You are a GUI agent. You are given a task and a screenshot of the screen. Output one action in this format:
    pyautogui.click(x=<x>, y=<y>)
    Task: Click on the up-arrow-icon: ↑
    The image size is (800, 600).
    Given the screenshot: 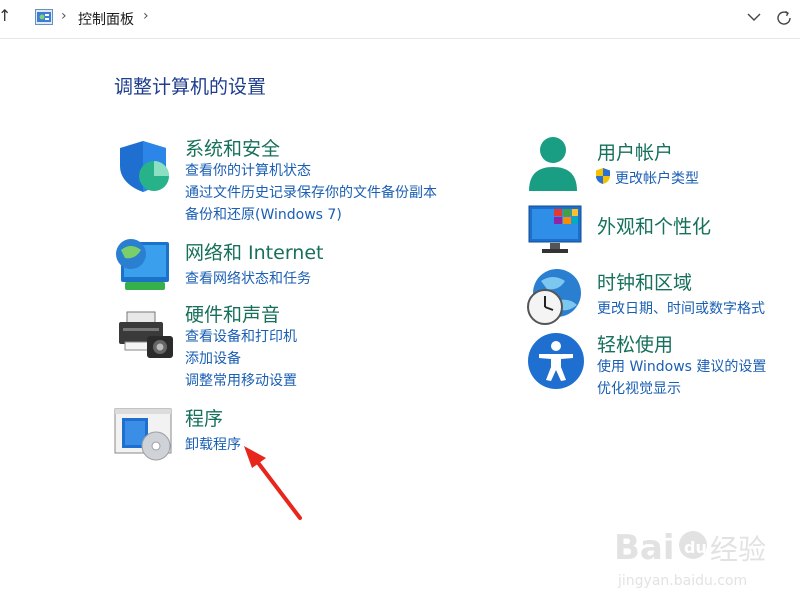 What is the action you would take?
    pyautogui.click(x=5, y=15)
    